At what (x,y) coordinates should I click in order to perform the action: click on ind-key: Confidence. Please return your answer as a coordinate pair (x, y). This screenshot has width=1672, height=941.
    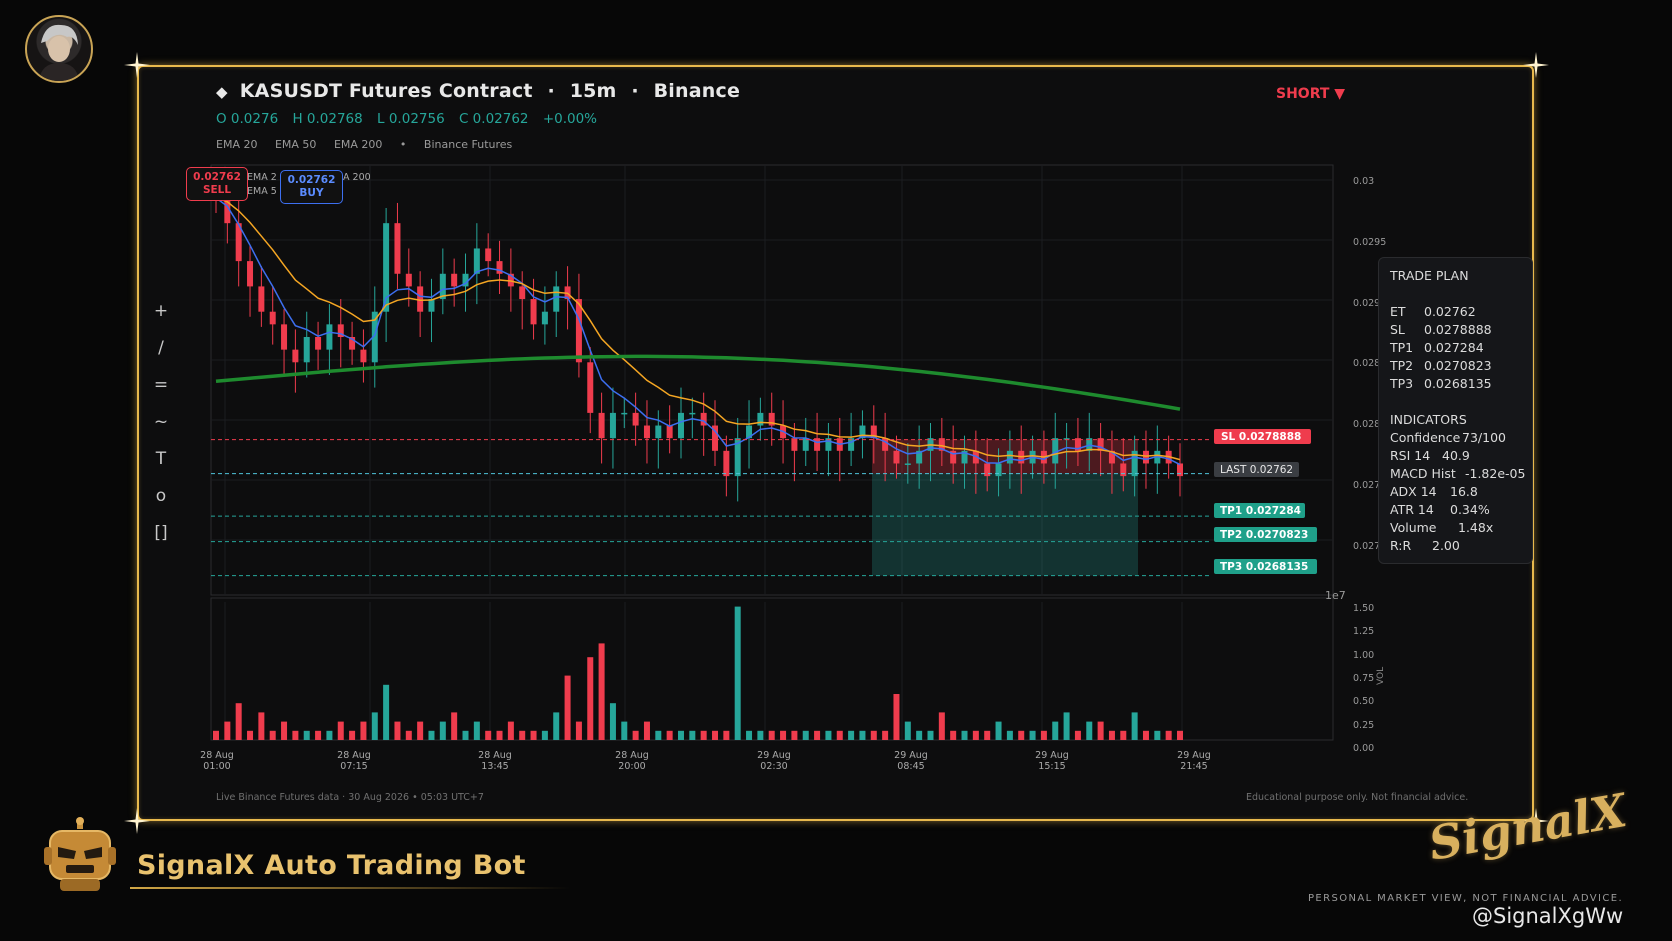
    Looking at the image, I should click on (1425, 437).